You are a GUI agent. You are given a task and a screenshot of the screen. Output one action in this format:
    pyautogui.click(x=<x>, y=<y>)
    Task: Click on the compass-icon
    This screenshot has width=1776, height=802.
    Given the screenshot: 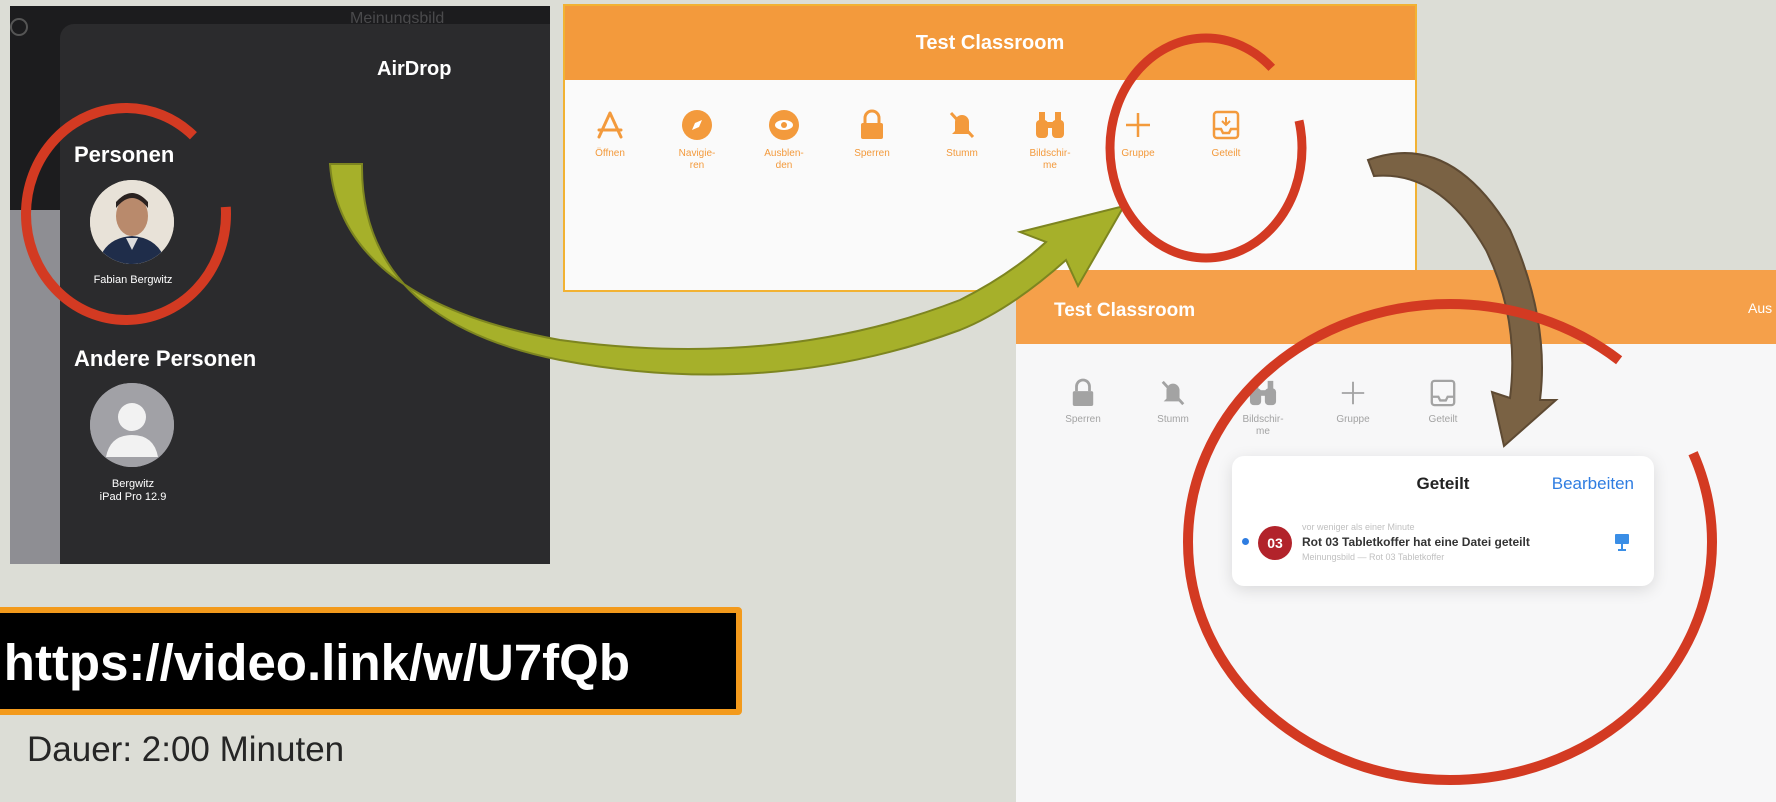 What is the action you would take?
    pyautogui.click(x=697, y=125)
    